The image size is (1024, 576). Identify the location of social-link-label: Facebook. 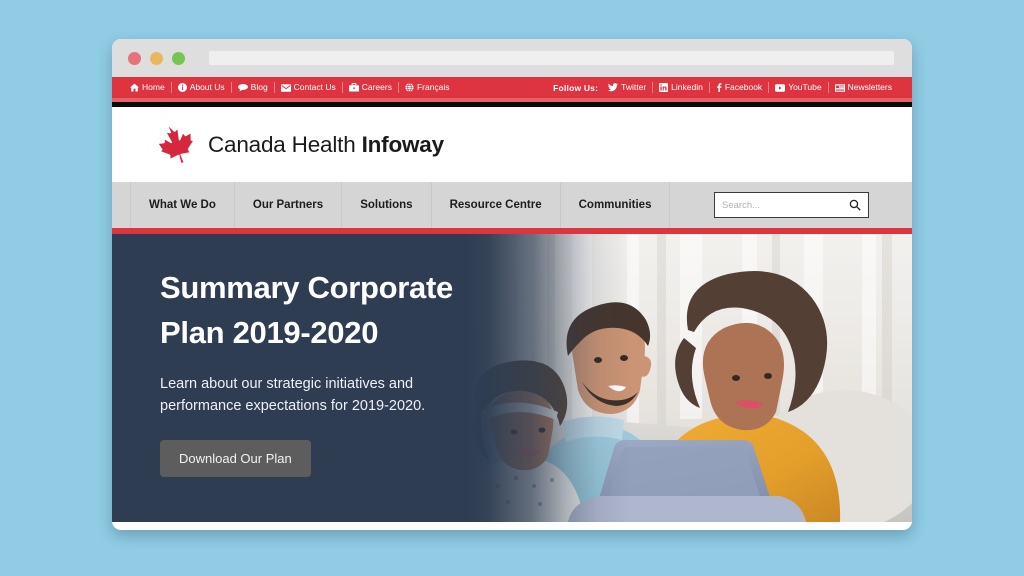
(743, 87).